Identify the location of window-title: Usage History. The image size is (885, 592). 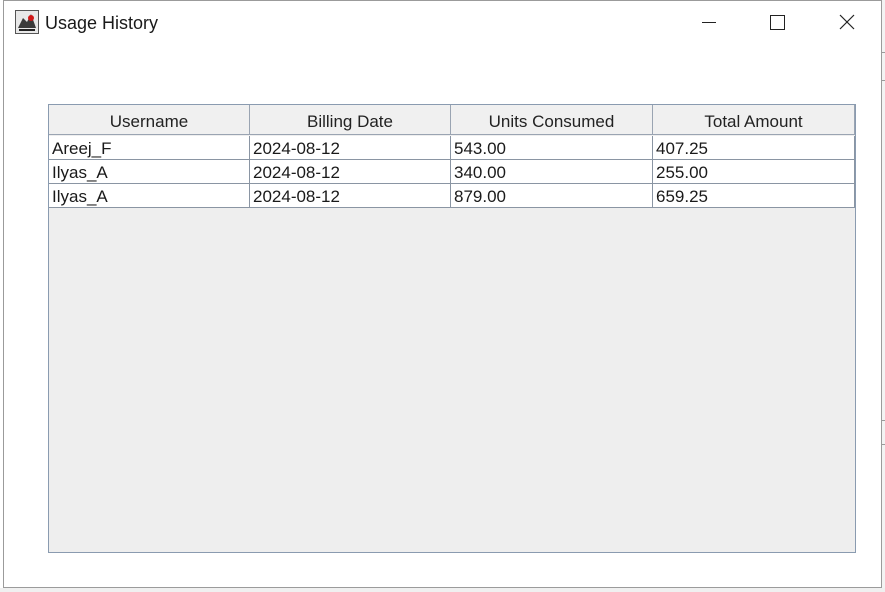
(102, 23).